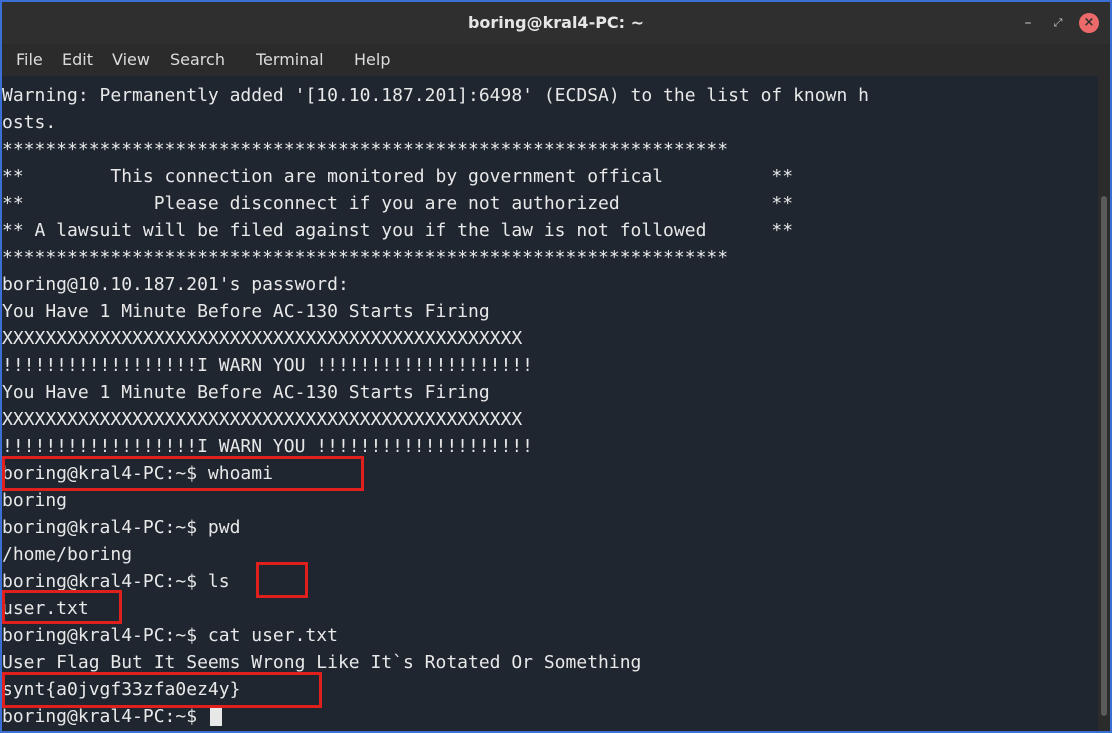 The height and width of the screenshot is (733, 1112). I want to click on prompt-text: boring@kral4-PC:~$, so click(105, 716).